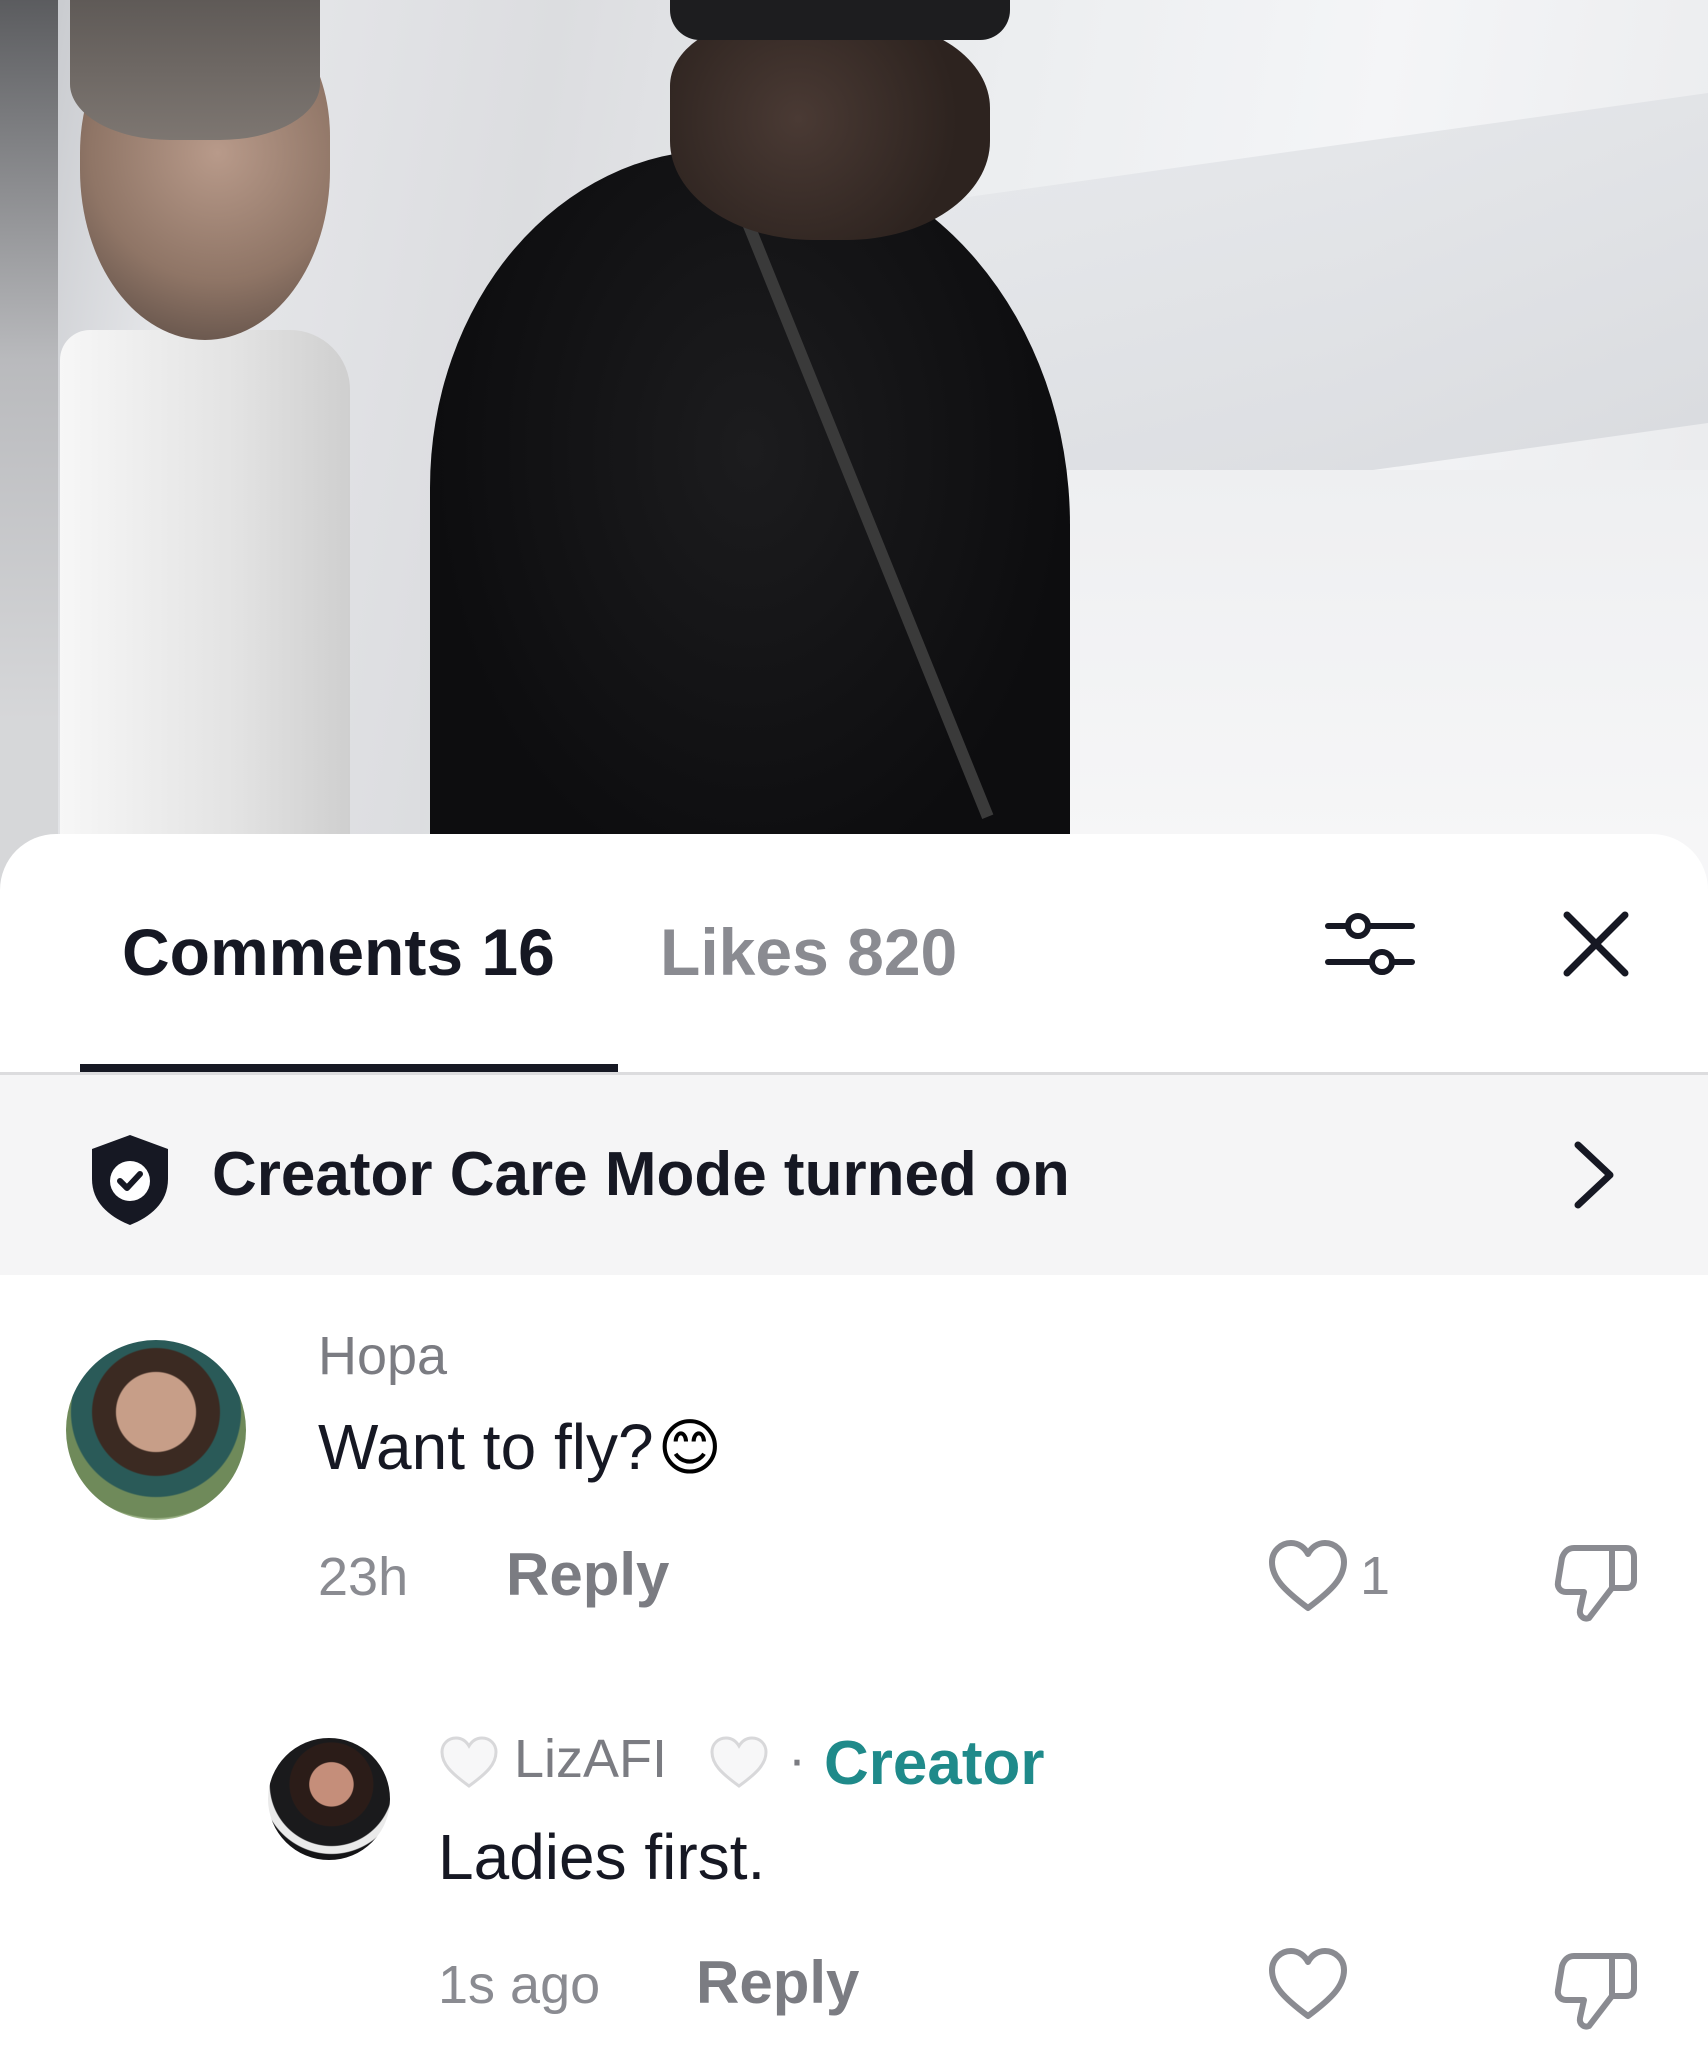 The image size is (1708, 2056). Describe the element at coordinates (29, 450) in the screenshot. I see `video-frame-edge` at that location.